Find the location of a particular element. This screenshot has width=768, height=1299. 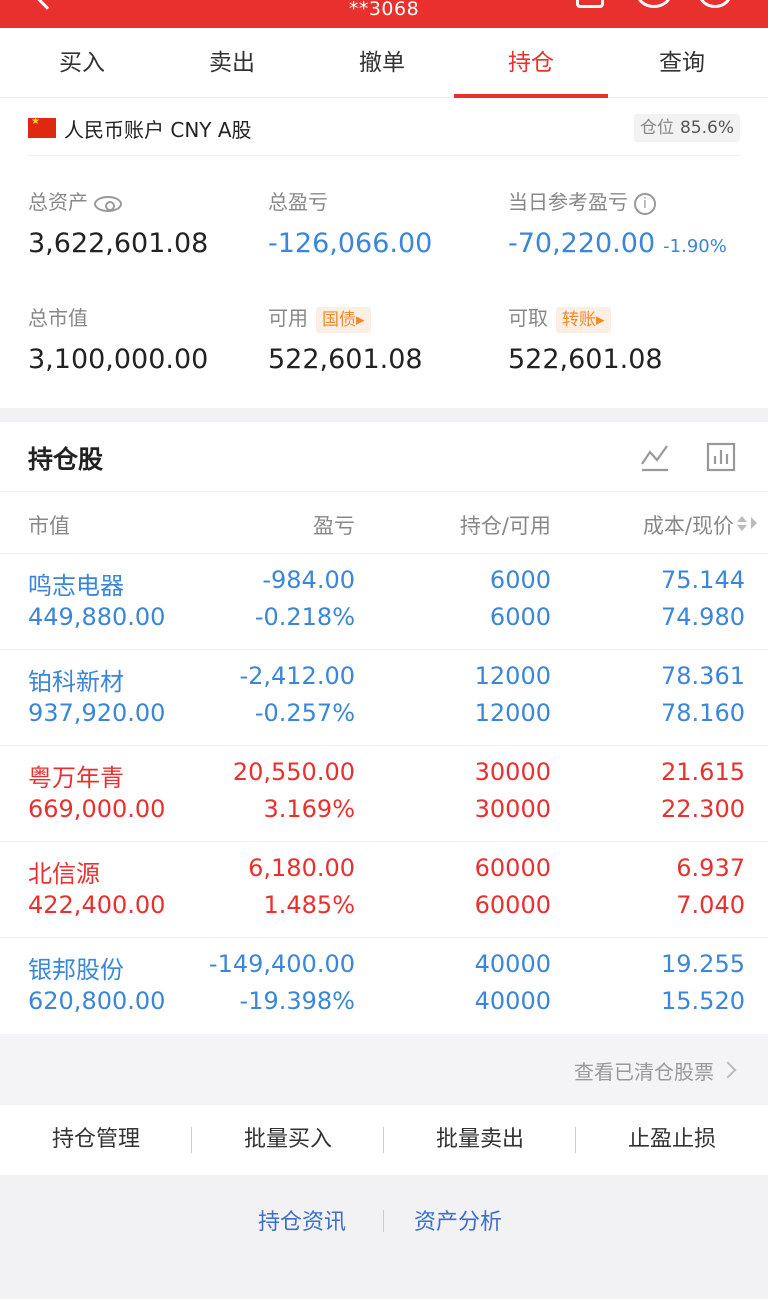

transfer-tag: 转账▸ is located at coordinates (583, 319).